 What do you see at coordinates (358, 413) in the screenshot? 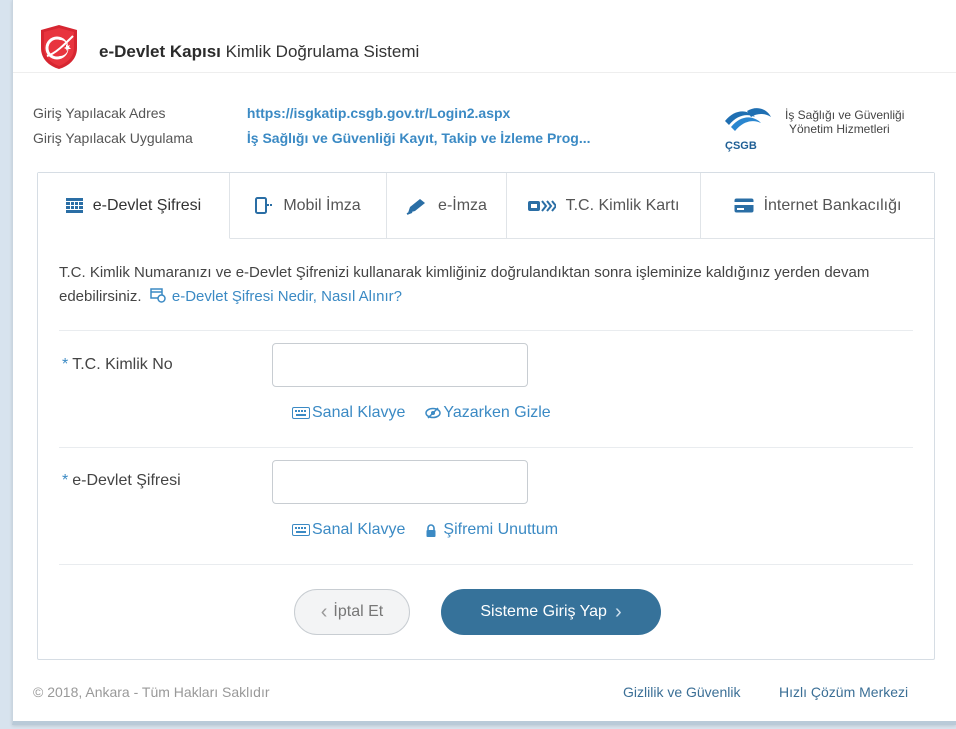
I see `virtual-keyboard-link-tc: Sanal Klavye` at bounding box center [358, 413].